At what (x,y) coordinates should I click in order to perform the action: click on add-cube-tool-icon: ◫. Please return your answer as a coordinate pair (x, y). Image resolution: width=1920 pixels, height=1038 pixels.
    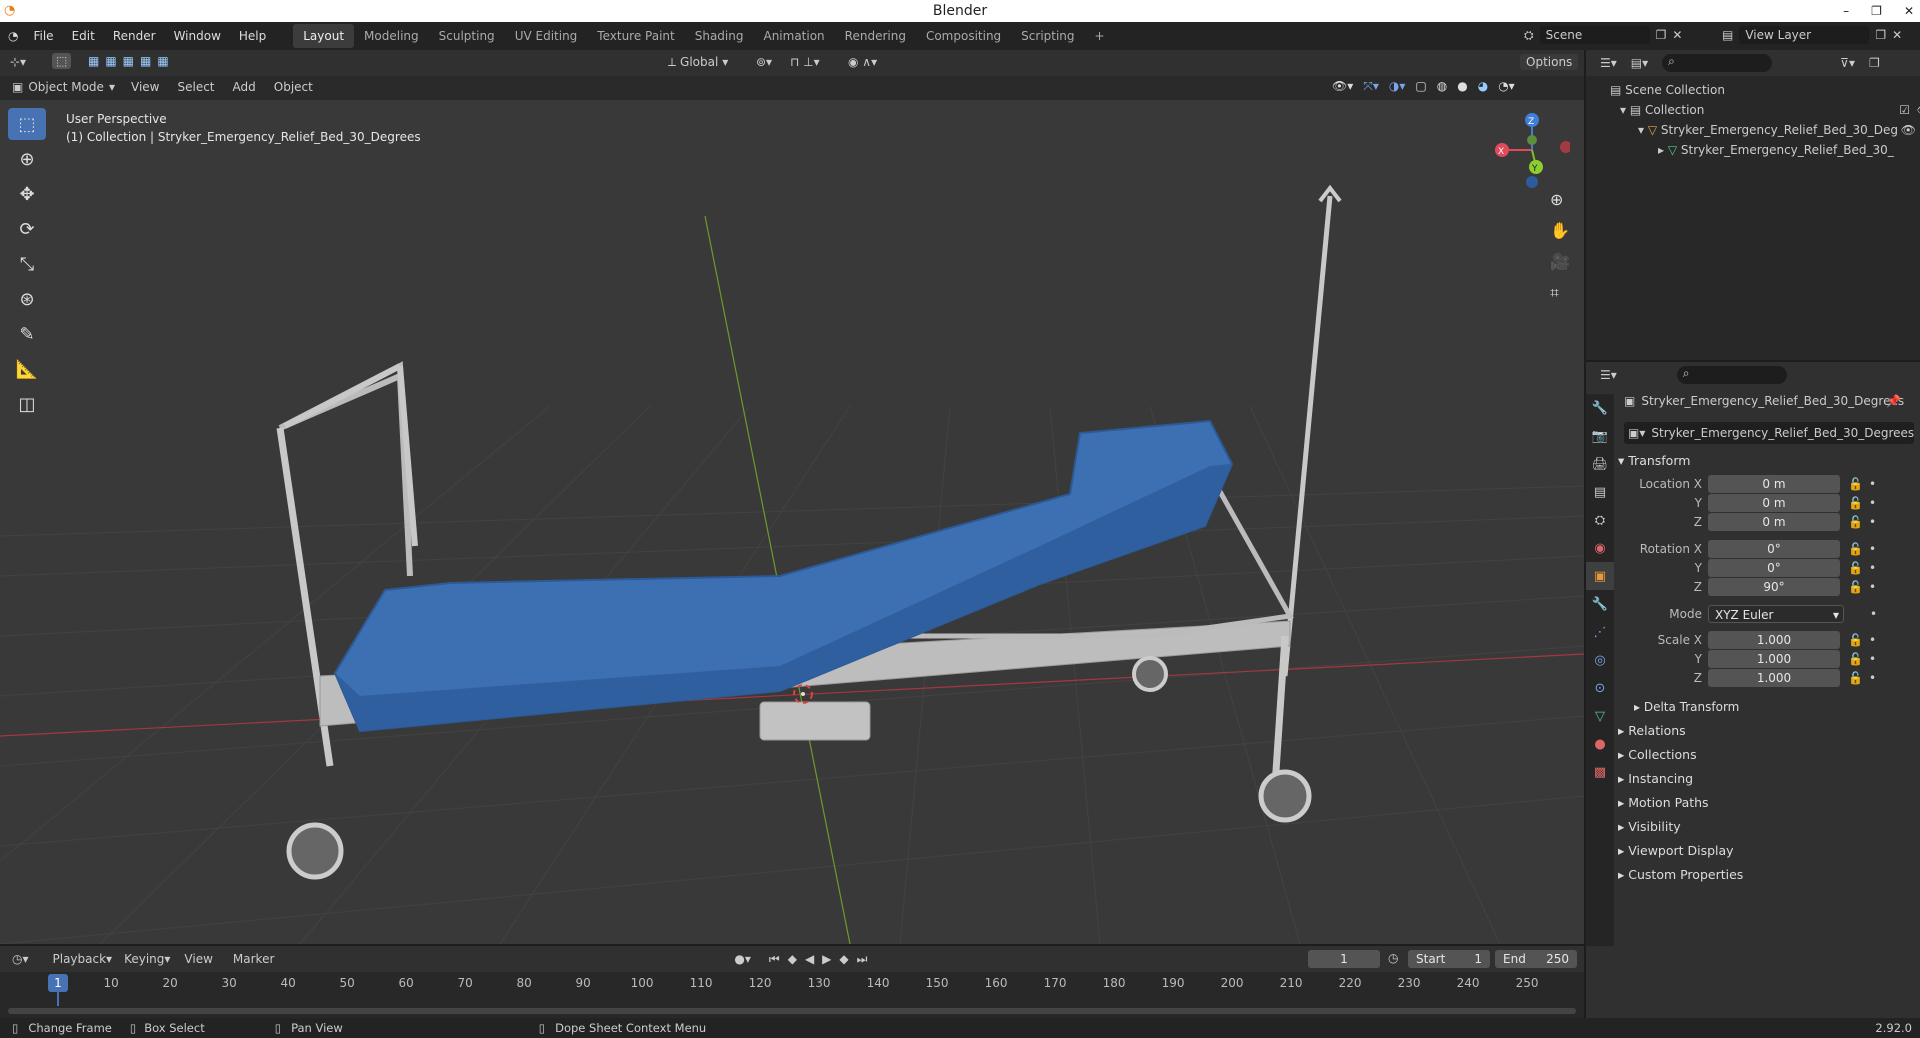
    Looking at the image, I should click on (27, 404).